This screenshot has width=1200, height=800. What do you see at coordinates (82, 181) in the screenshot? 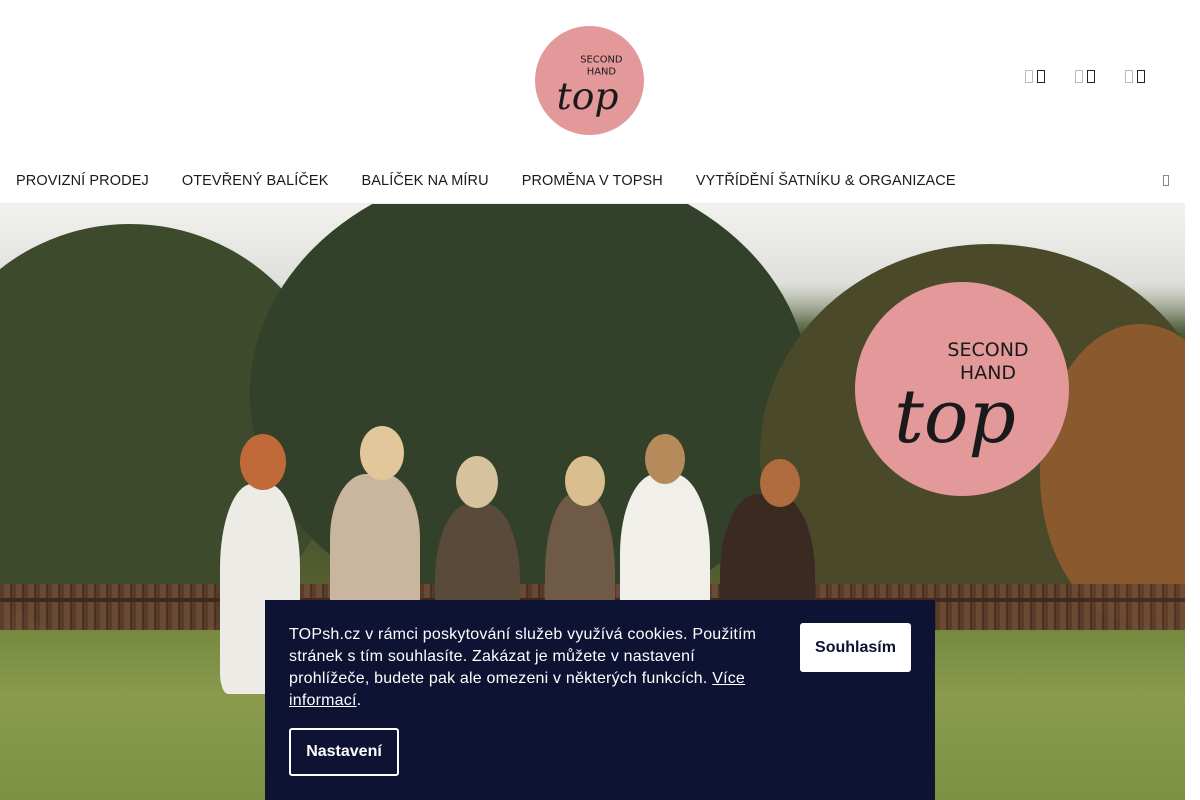
I see `nav-item-provizni-prodej: PROVIZNÍ PRODEJ` at bounding box center [82, 181].